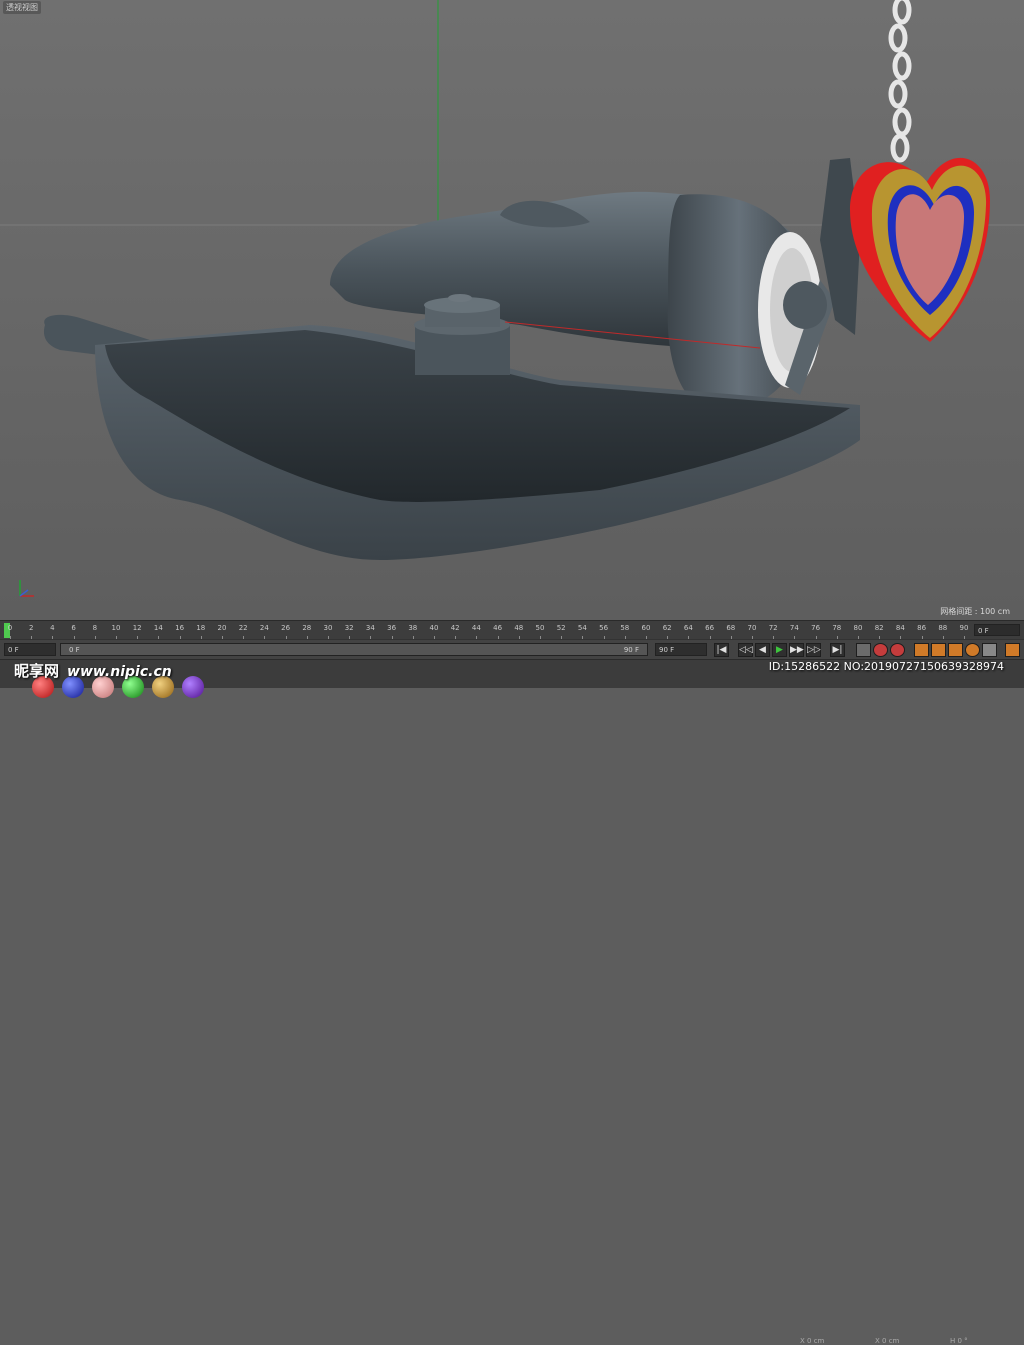  What do you see at coordinates (31, 628) in the screenshot?
I see `timeline-tick-label: 2` at bounding box center [31, 628].